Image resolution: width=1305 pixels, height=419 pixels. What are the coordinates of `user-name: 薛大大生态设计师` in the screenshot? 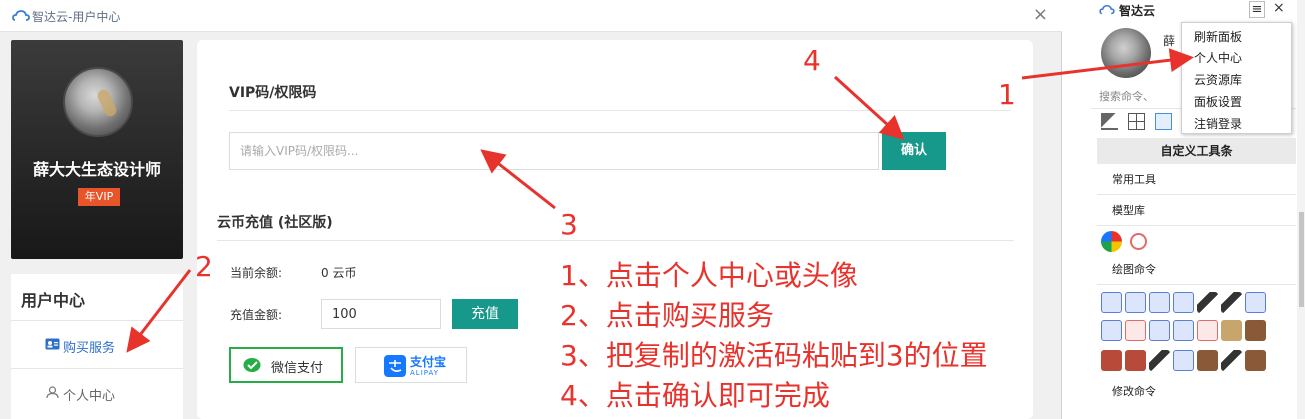 It's located at (96, 169).